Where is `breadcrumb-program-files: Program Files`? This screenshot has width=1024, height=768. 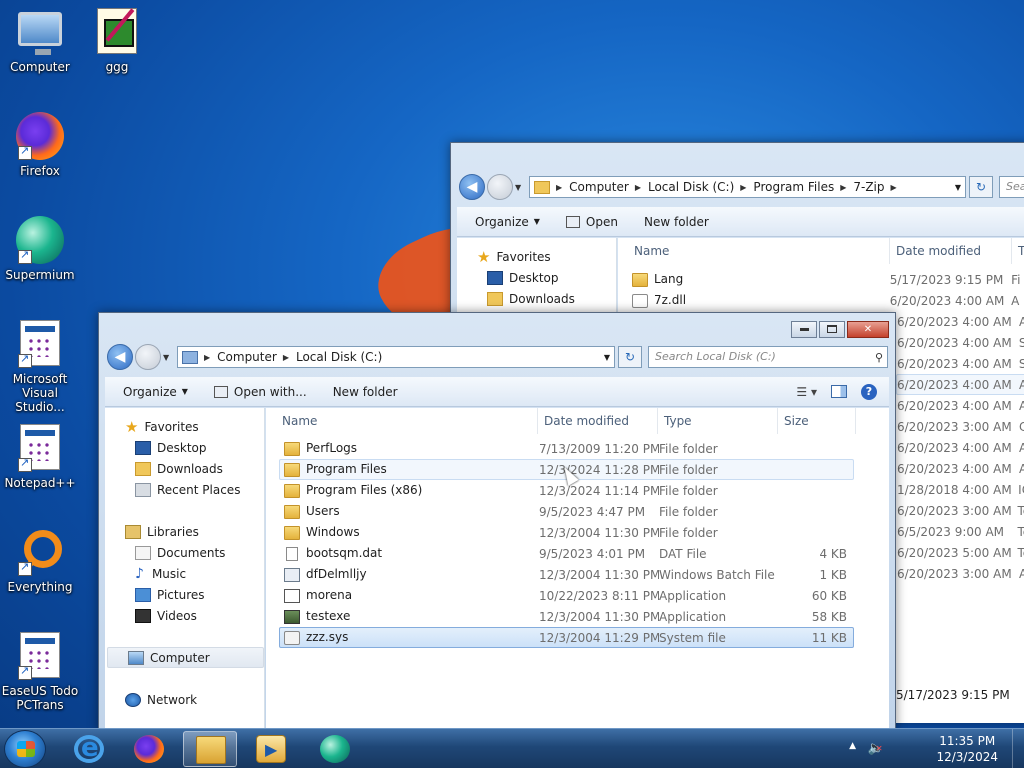
breadcrumb-program-files: Program Files is located at coordinates (793, 187).